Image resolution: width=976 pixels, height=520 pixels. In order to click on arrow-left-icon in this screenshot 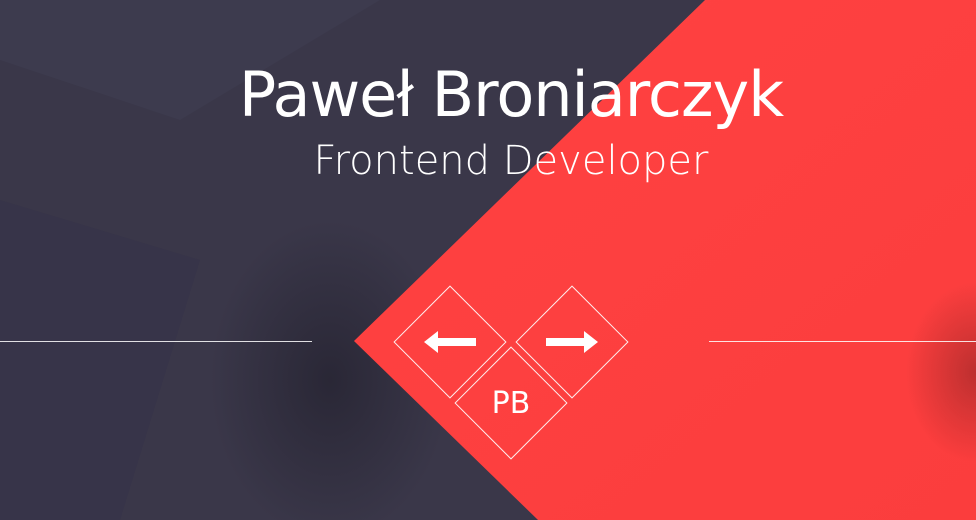, I will do `click(450, 342)`.